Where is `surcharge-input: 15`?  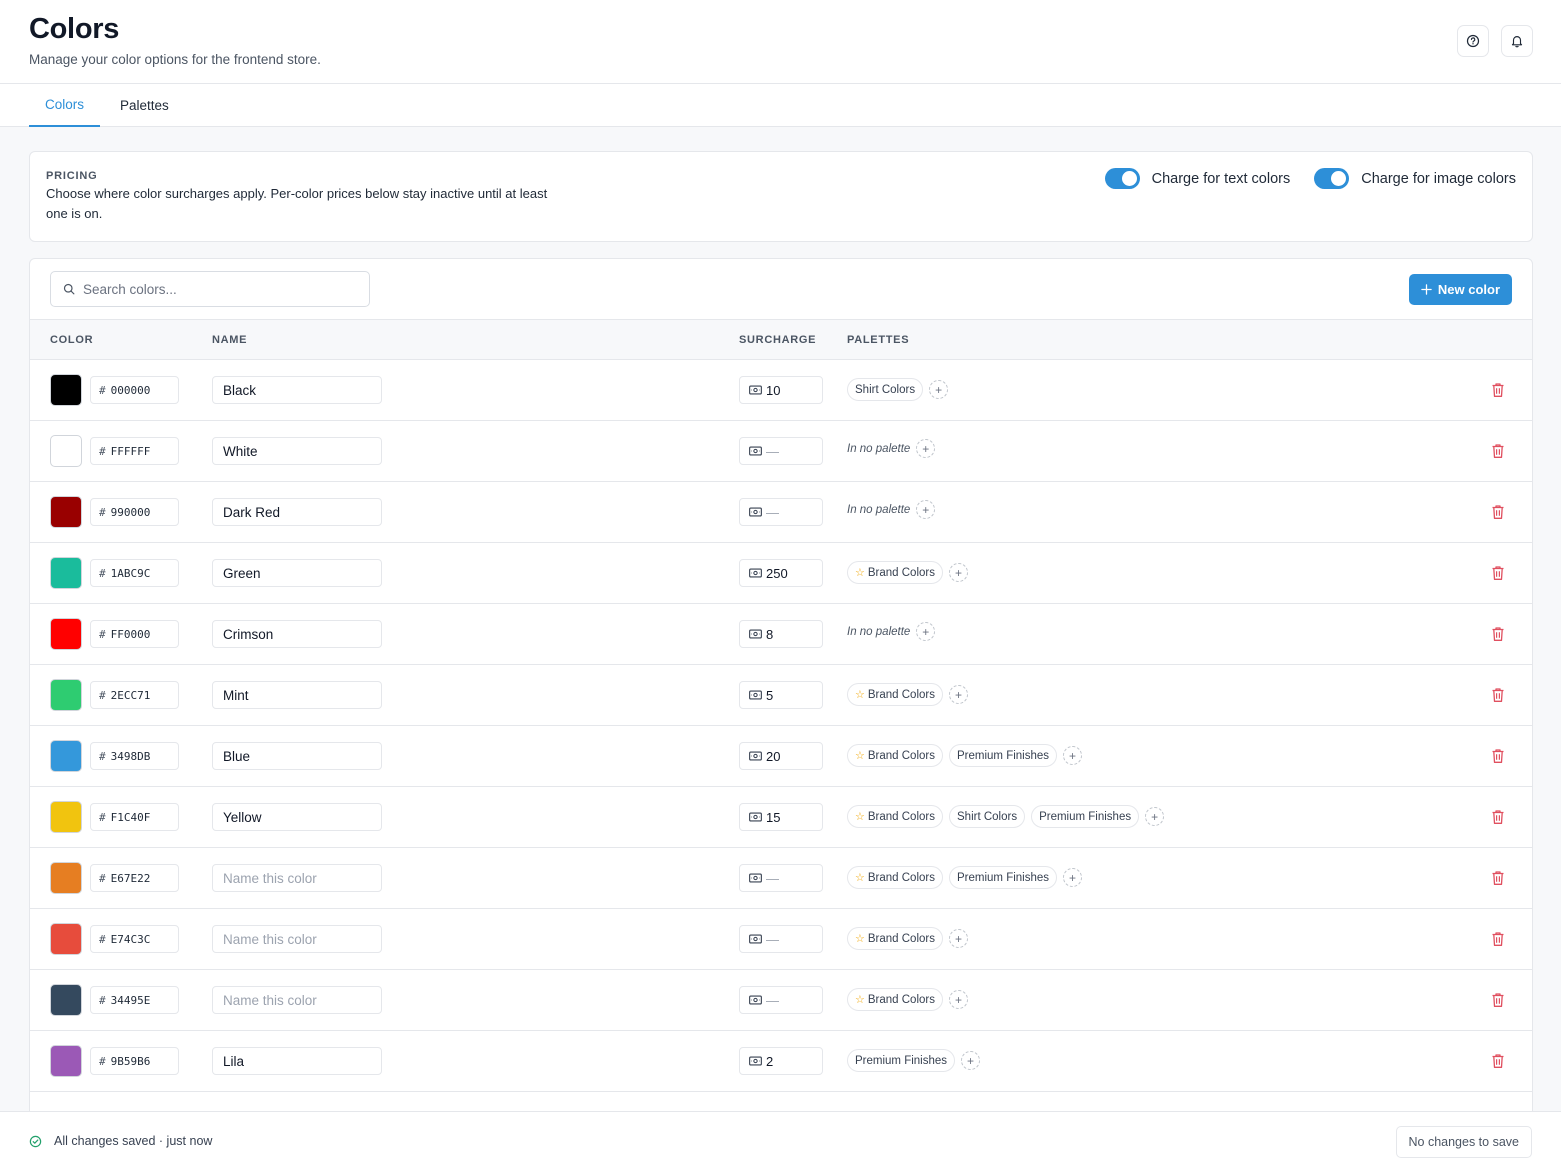
surcharge-input: 15 is located at coordinates (781, 817).